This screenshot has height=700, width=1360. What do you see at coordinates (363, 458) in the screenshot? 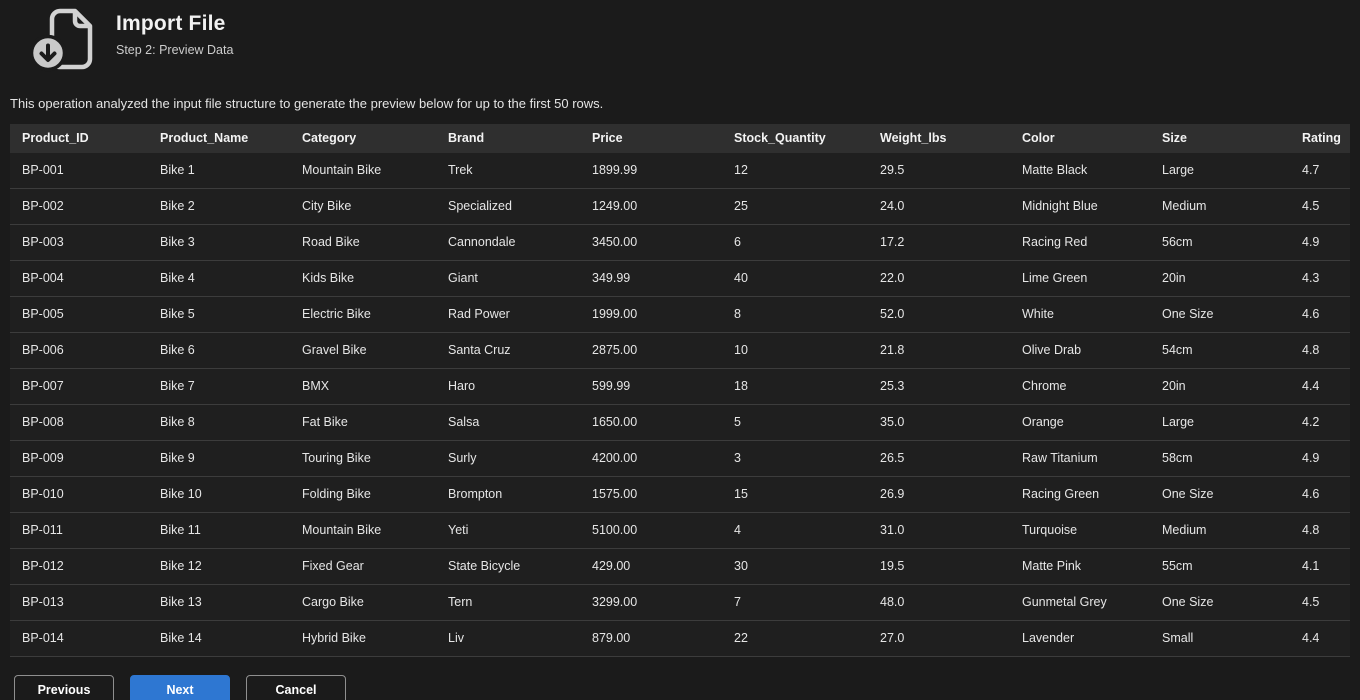
I see `table-cell: Touring Bike` at bounding box center [363, 458].